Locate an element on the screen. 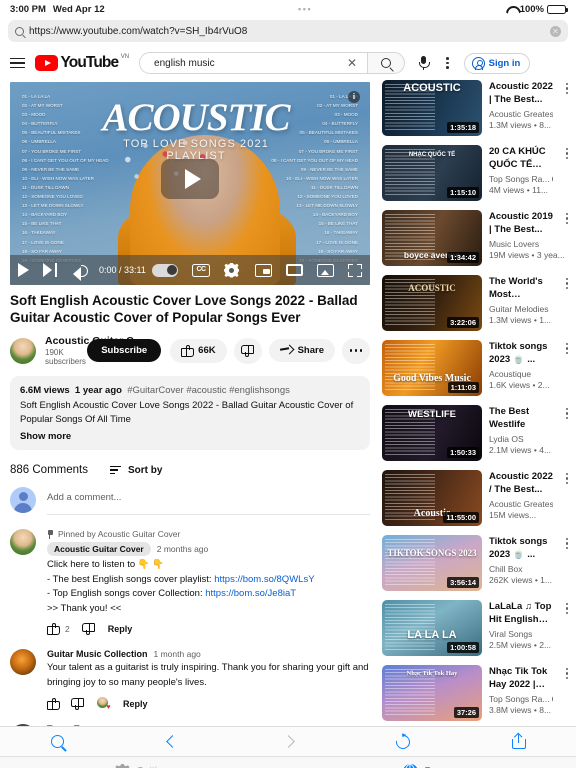 This screenshot has width=576, height=768. youtube-logo: YouTube VN is located at coordinates (82, 62).